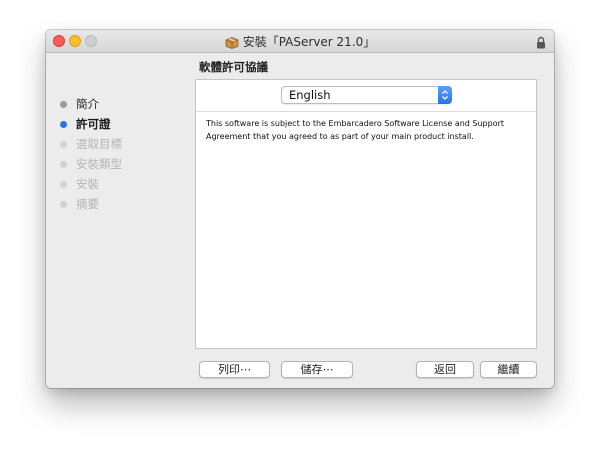 This screenshot has height=451, width=600. I want to click on language-select: English, so click(366, 95).